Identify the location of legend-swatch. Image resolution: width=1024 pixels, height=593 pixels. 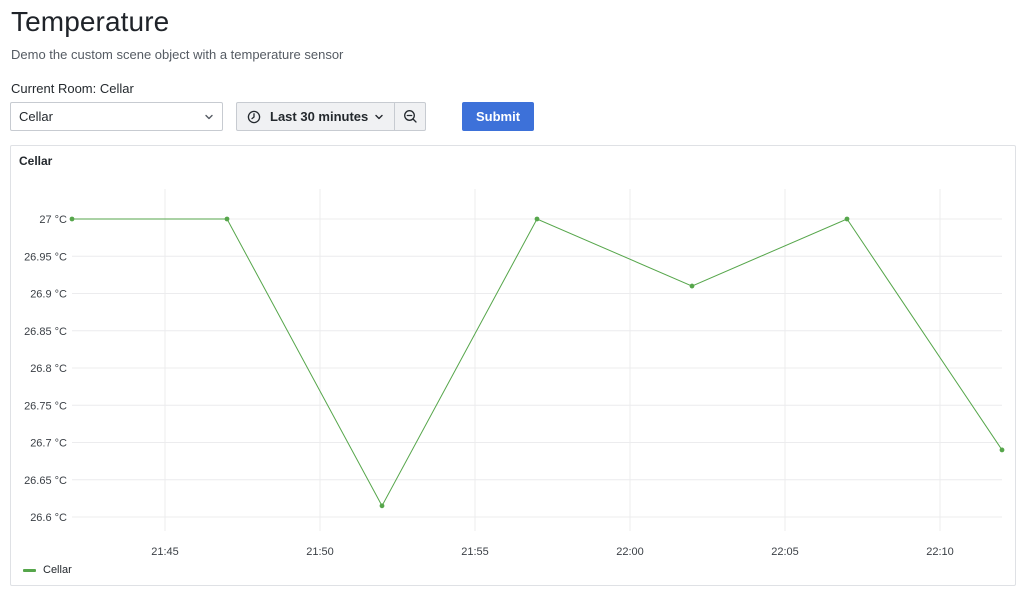
(29, 570).